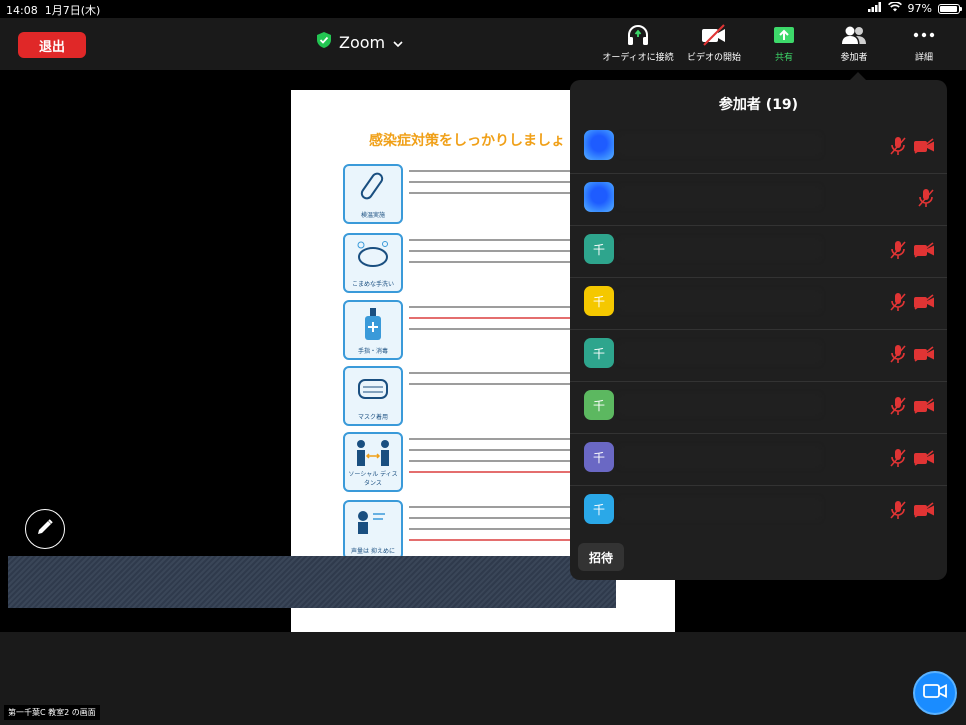 Image resolution: width=966 pixels, height=725 pixels. Describe the element at coordinates (483, 678) in the screenshot. I see `bottom-bar` at that location.